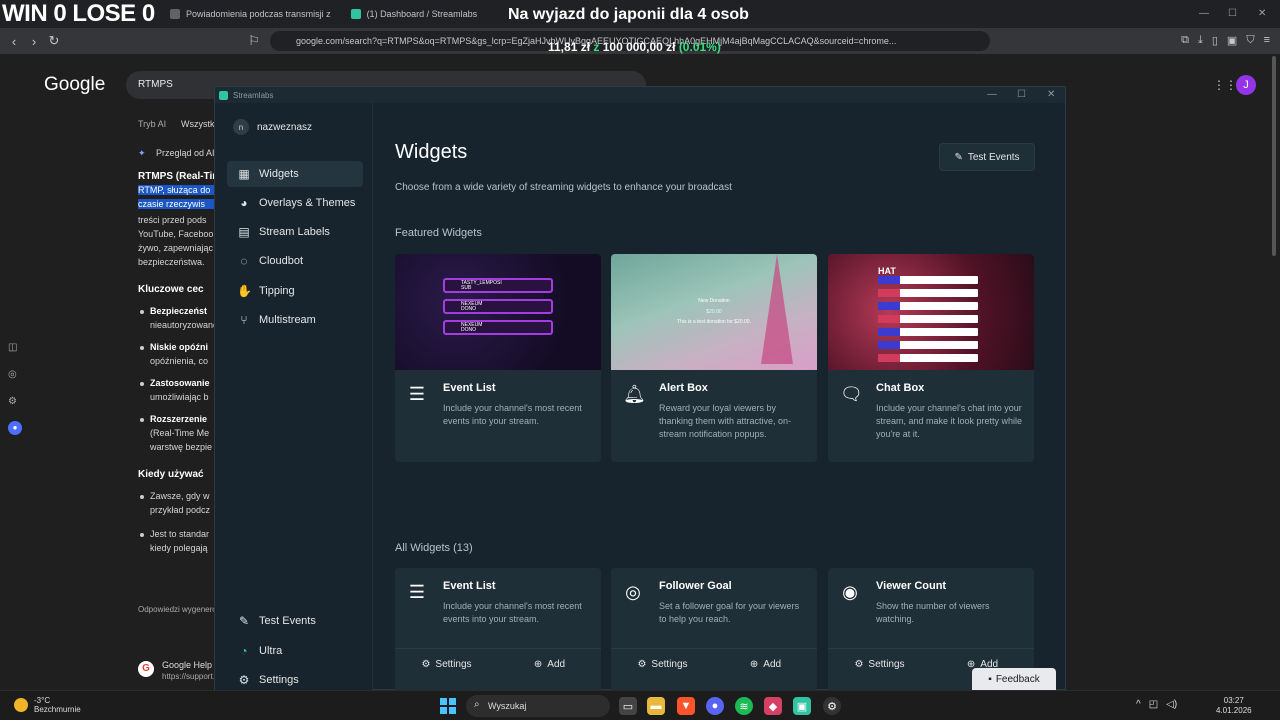 This screenshot has height=720, width=1280. What do you see at coordinates (1200, 40) in the screenshot?
I see `download-icon: ⤓` at bounding box center [1200, 40].